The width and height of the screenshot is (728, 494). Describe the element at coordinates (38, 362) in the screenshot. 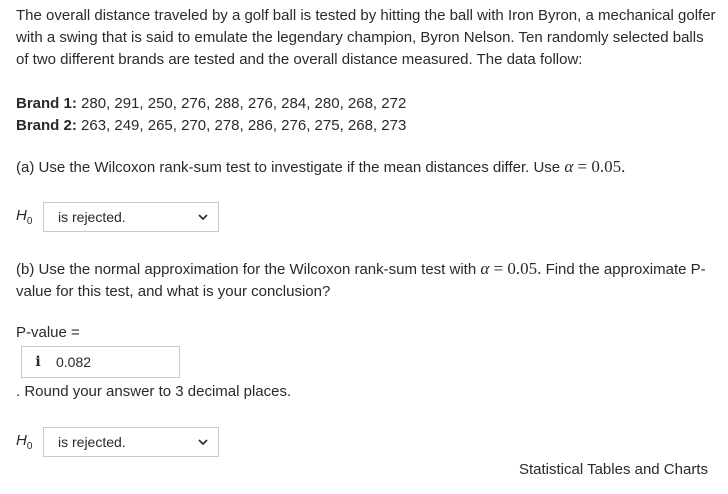

I see `info-icon: i` at that location.